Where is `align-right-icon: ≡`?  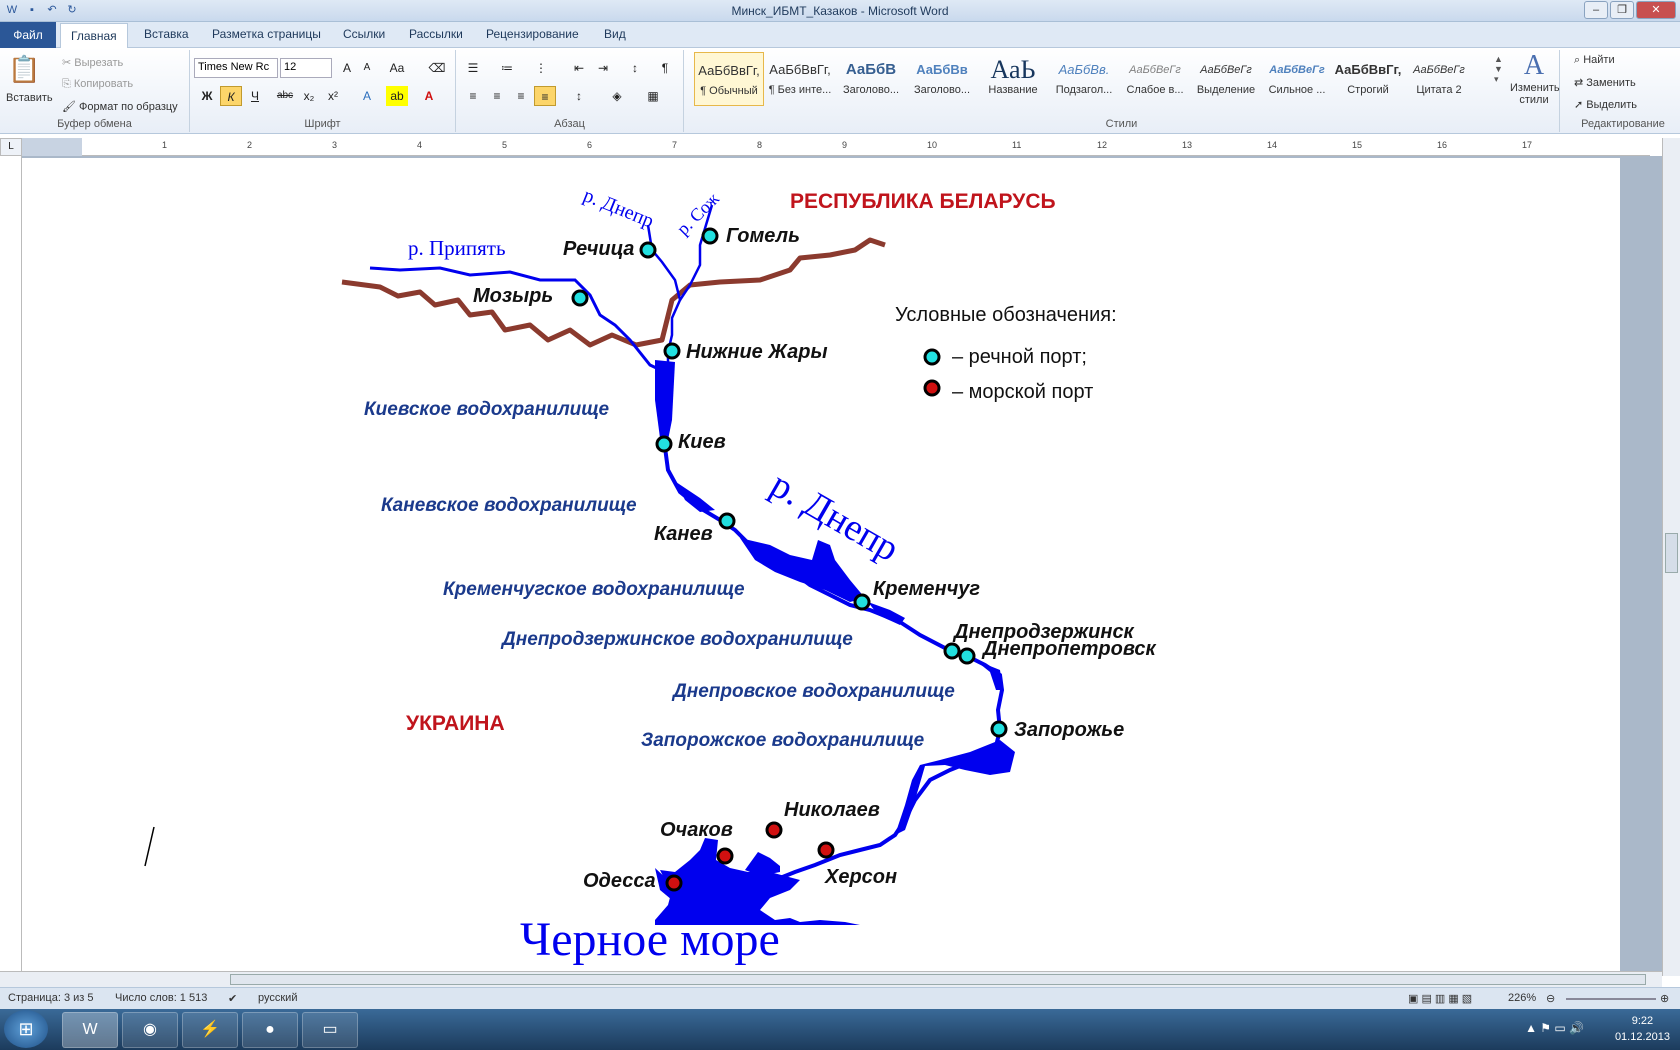 align-right-icon: ≡ is located at coordinates (521, 96).